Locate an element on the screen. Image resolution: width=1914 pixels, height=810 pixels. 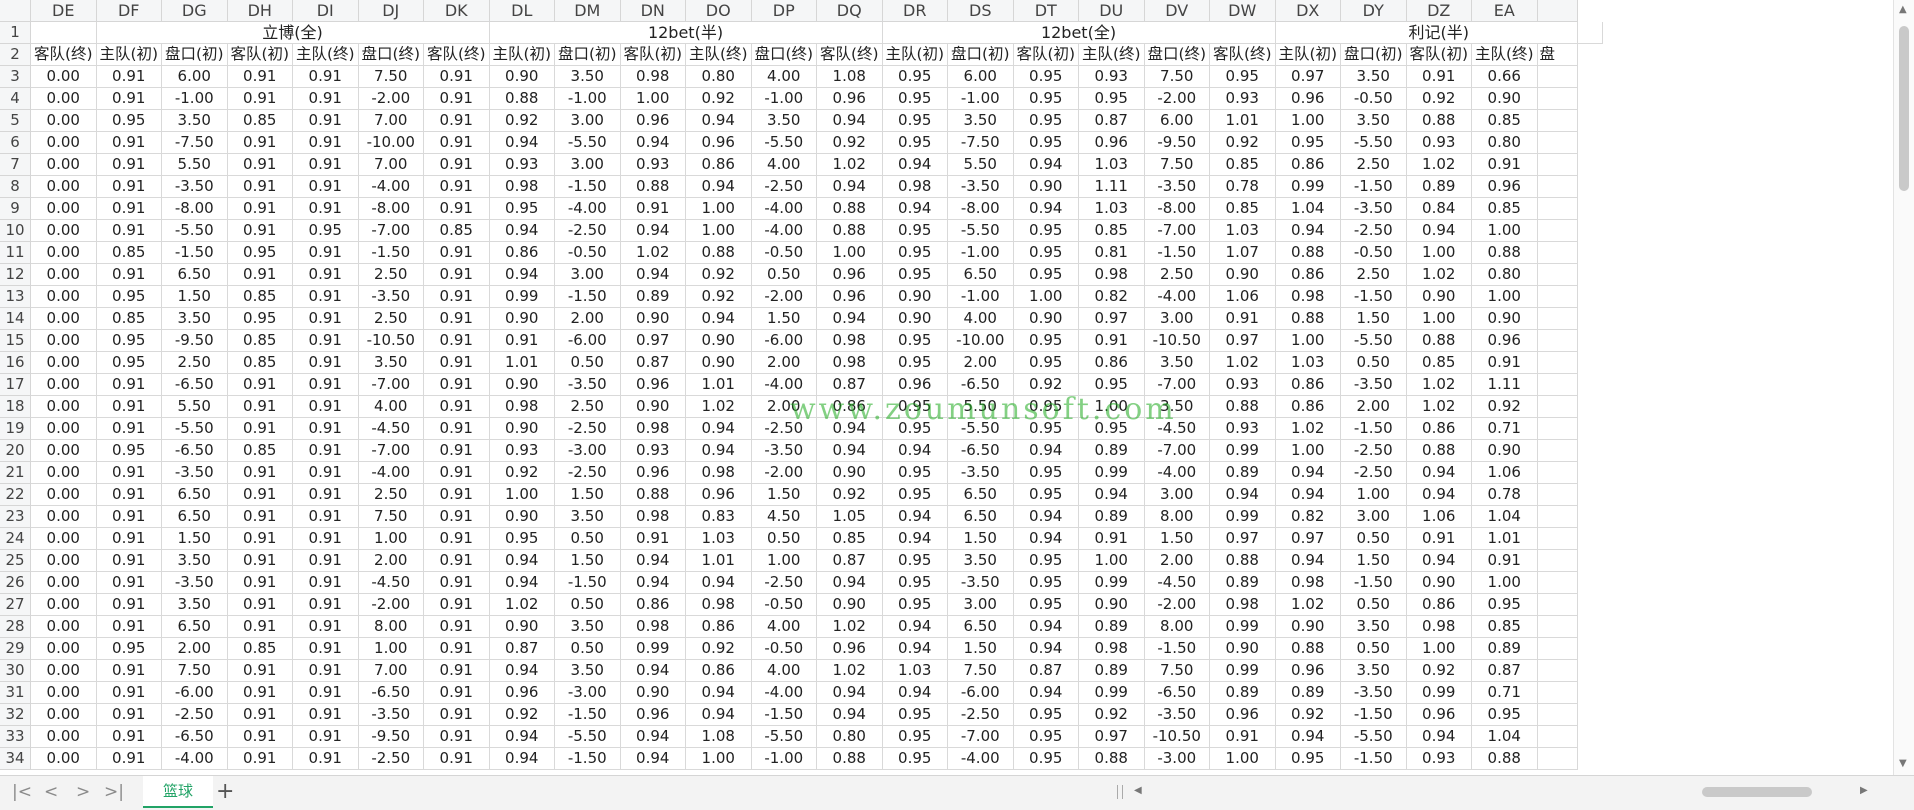
column-header-dl: DL is located at coordinates (522, 11).